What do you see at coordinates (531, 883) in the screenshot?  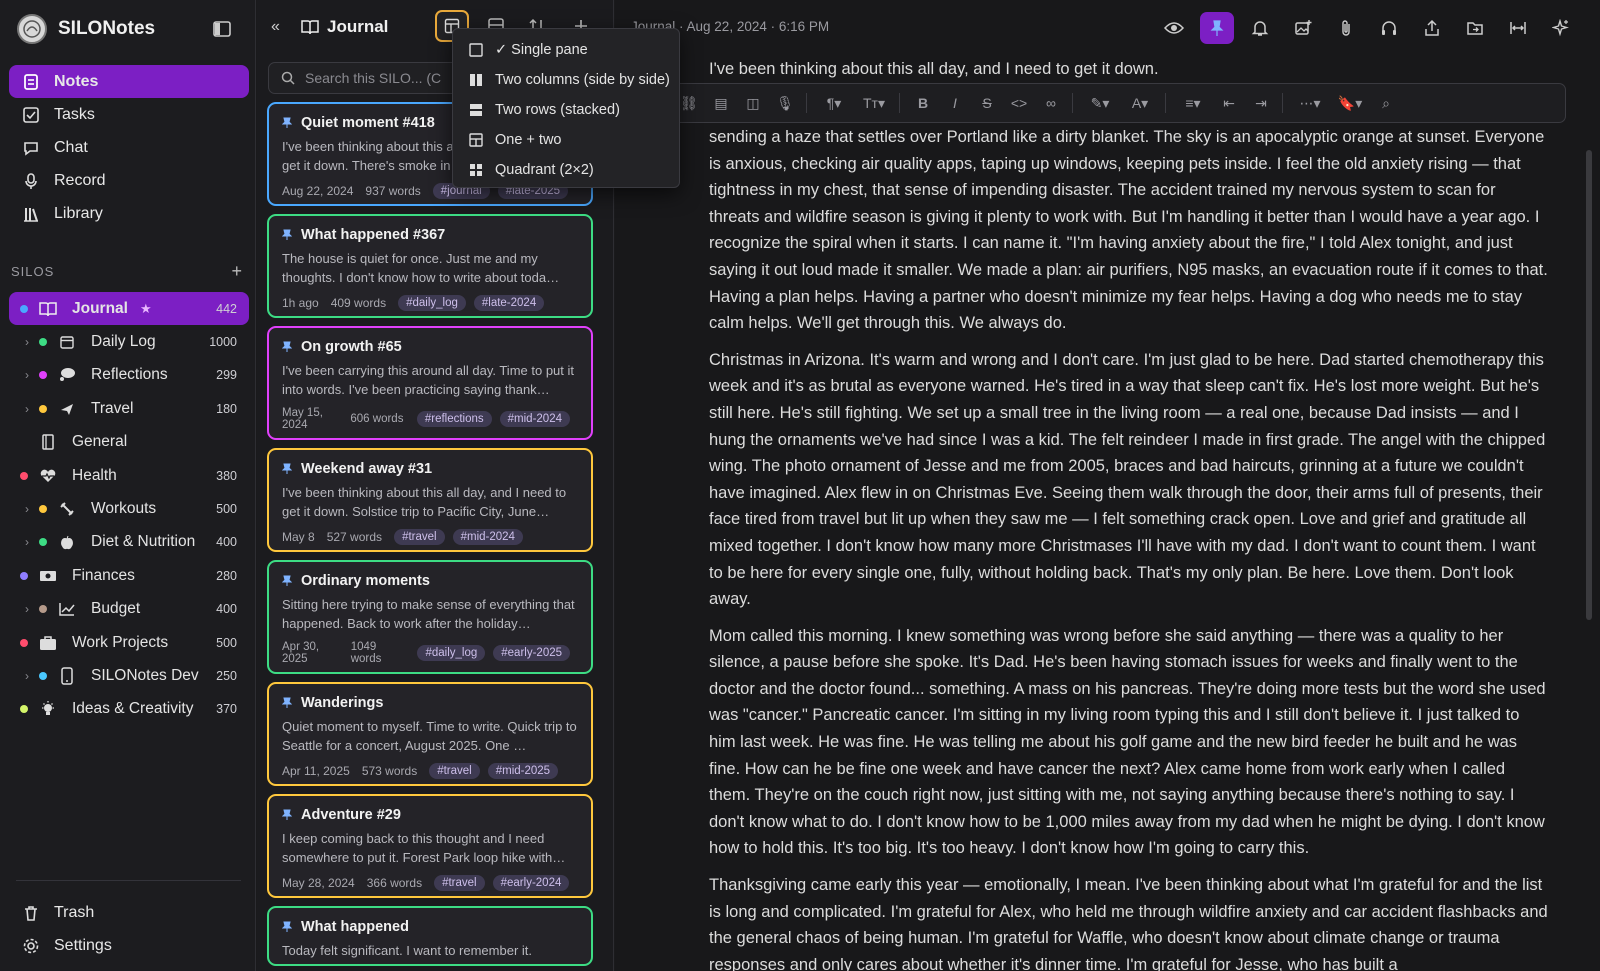 I see `note-tag: #early-2024` at bounding box center [531, 883].